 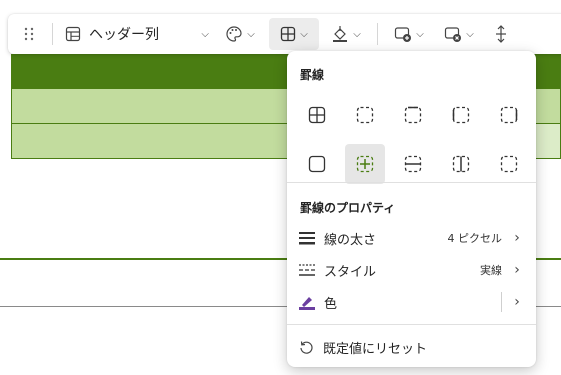 I want to click on top-border-icon, so click(x=413, y=115).